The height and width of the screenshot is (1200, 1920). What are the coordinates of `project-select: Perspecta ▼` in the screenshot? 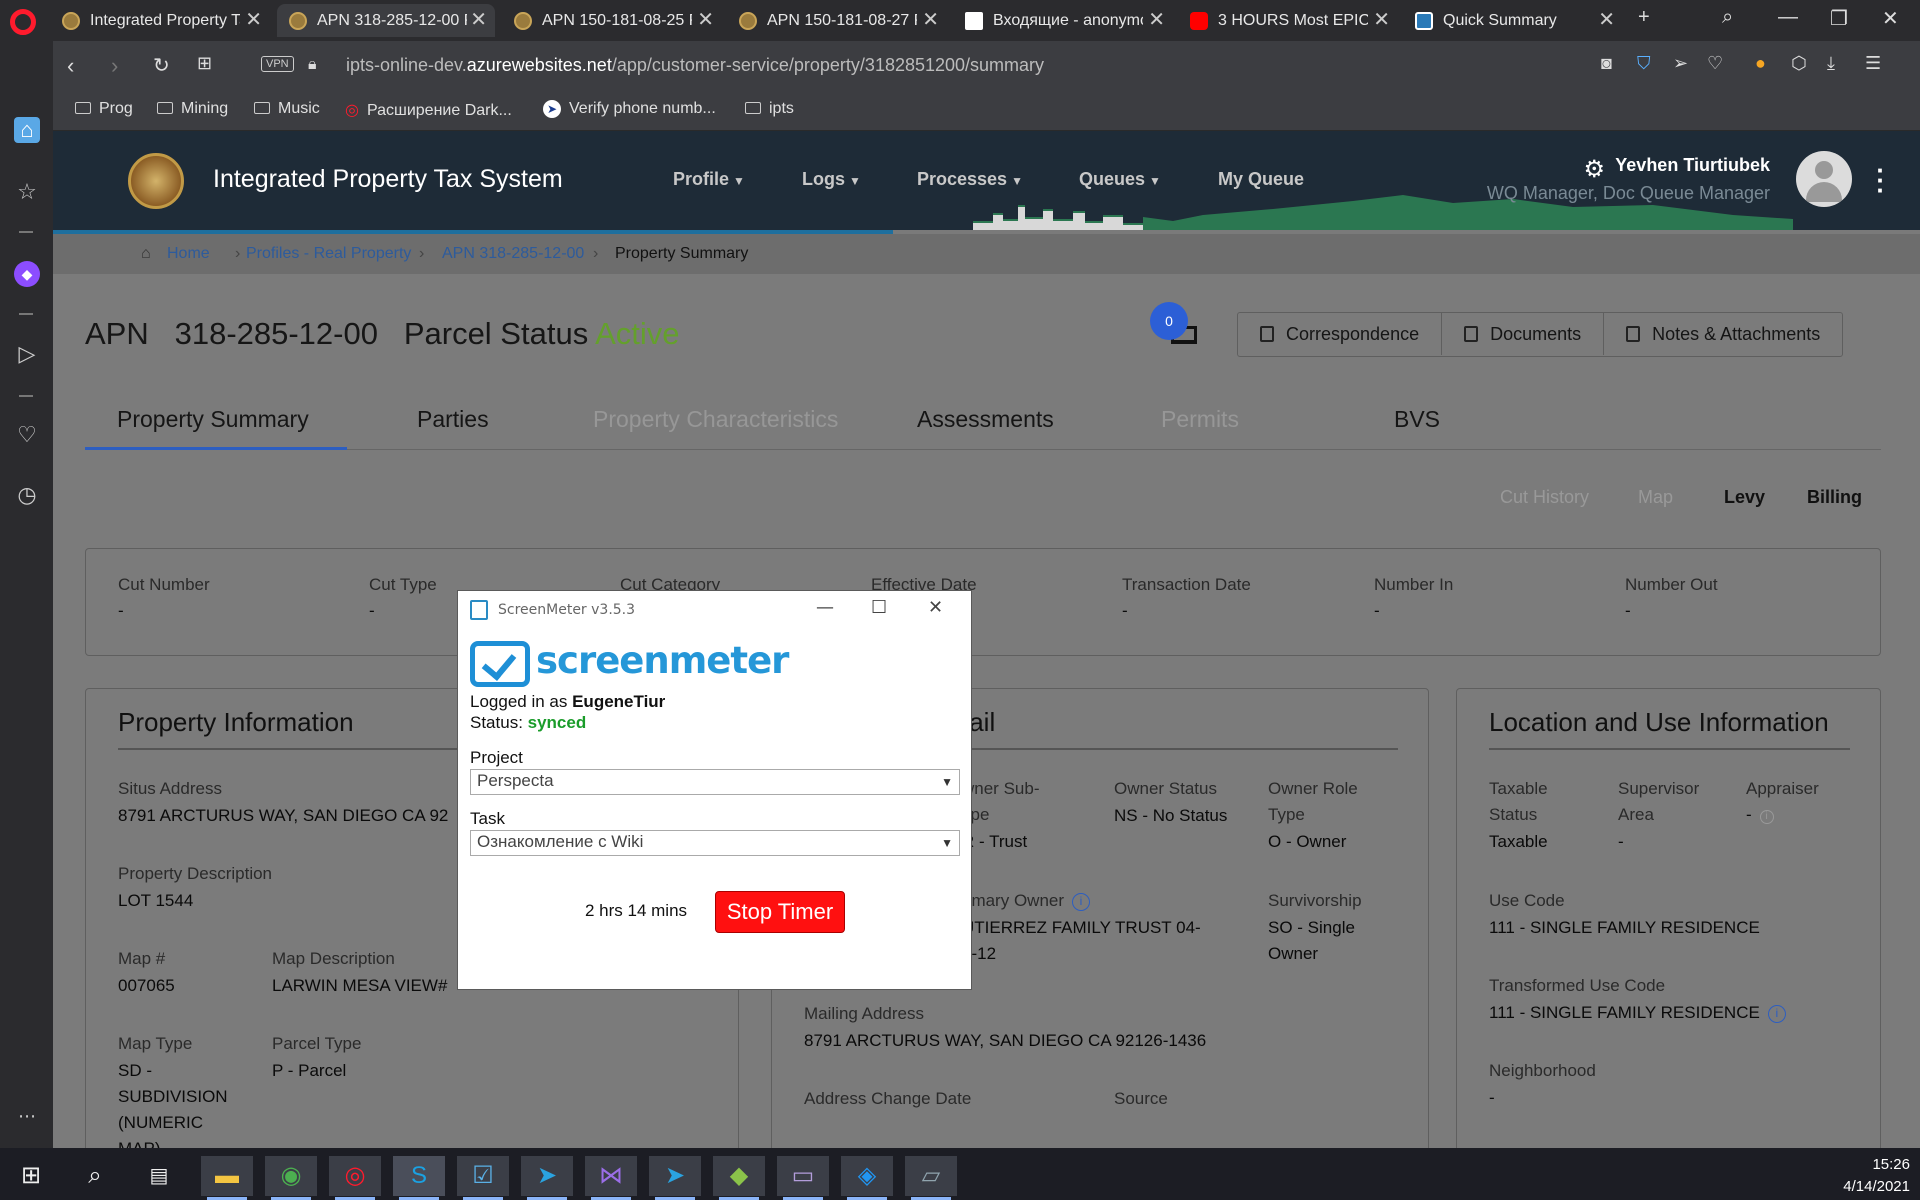 It's located at (715, 782).